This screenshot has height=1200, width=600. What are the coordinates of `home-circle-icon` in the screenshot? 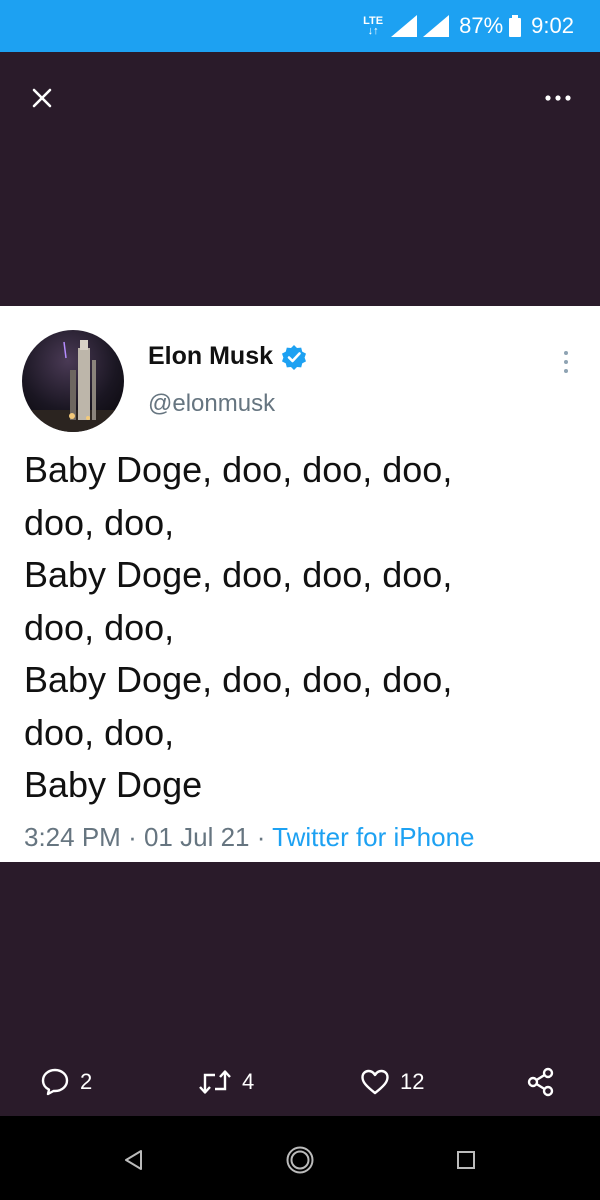 It's located at (300, 1160).